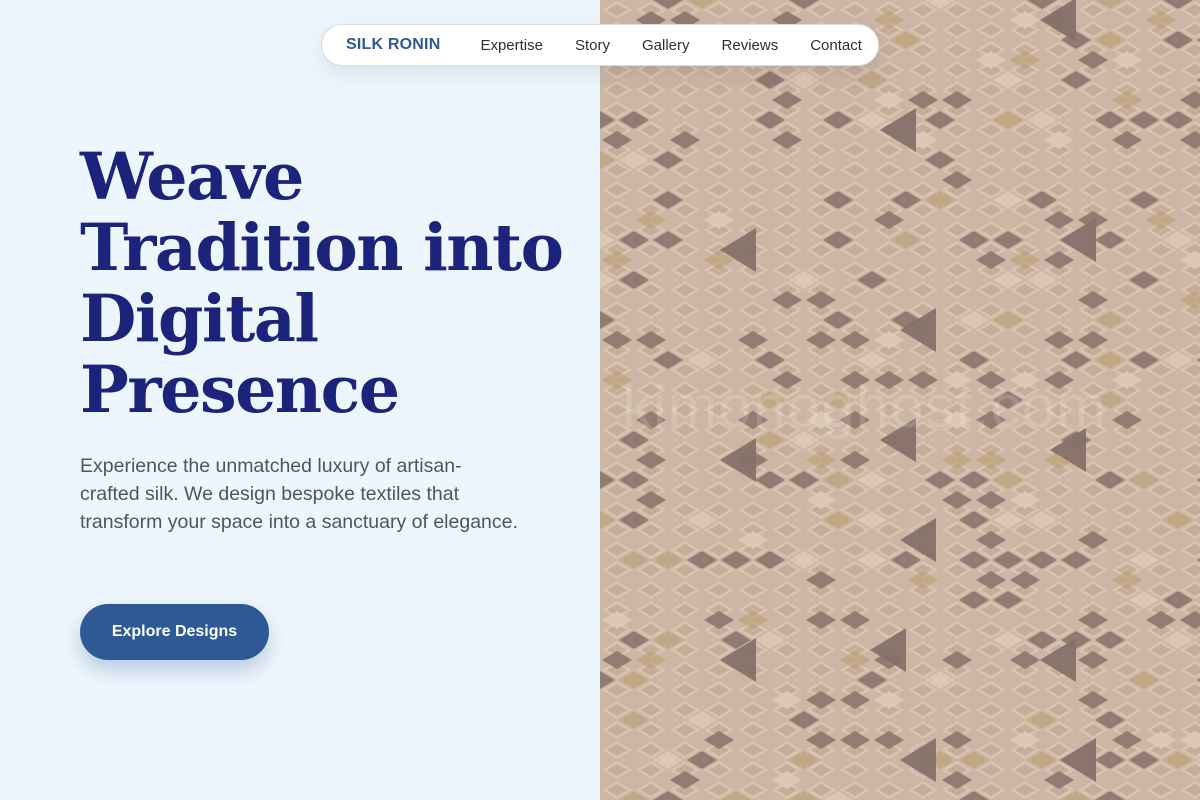 Image resolution: width=1200 pixels, height=800 pixels. What do you see at coordinates (592, 45) in the screenshot?
I see `nav-link-story: Story` at bounding box center [592, 45].